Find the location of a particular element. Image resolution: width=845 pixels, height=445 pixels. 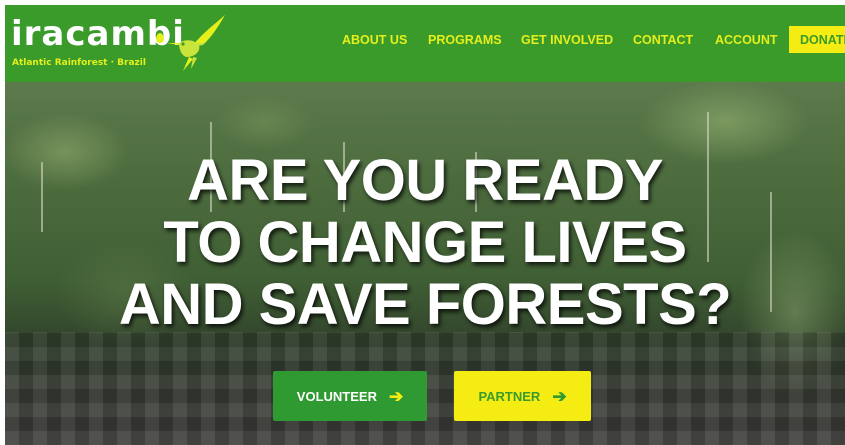

volunteer-button-label: VOLUNTEER is located at coordinates (336, 396).